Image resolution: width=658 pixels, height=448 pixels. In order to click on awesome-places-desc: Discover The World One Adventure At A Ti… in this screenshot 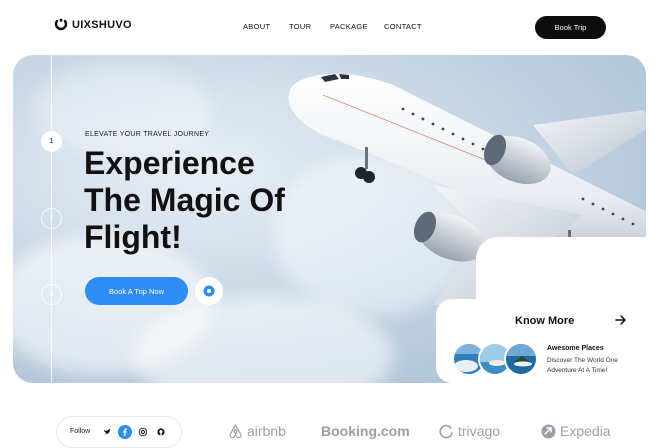, I will do `click(582, 365)`.